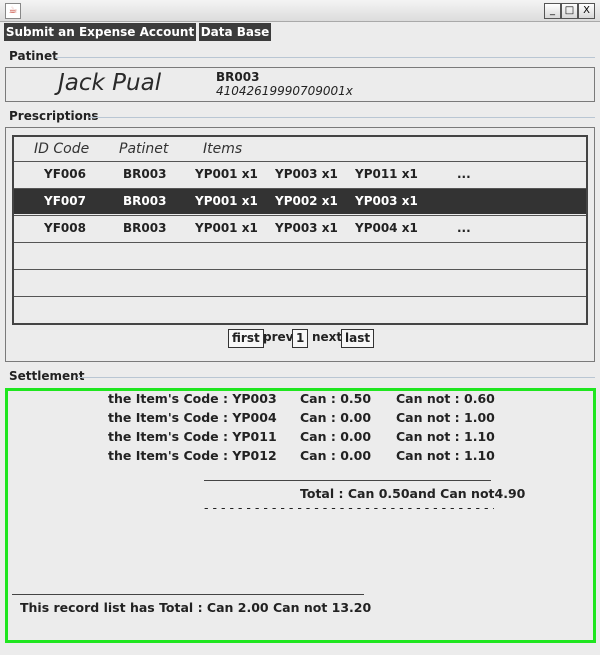 Image resolution: width=600 pixels, height=655 pixels. I want to click on database-button: Data Base, so click(235, 32).